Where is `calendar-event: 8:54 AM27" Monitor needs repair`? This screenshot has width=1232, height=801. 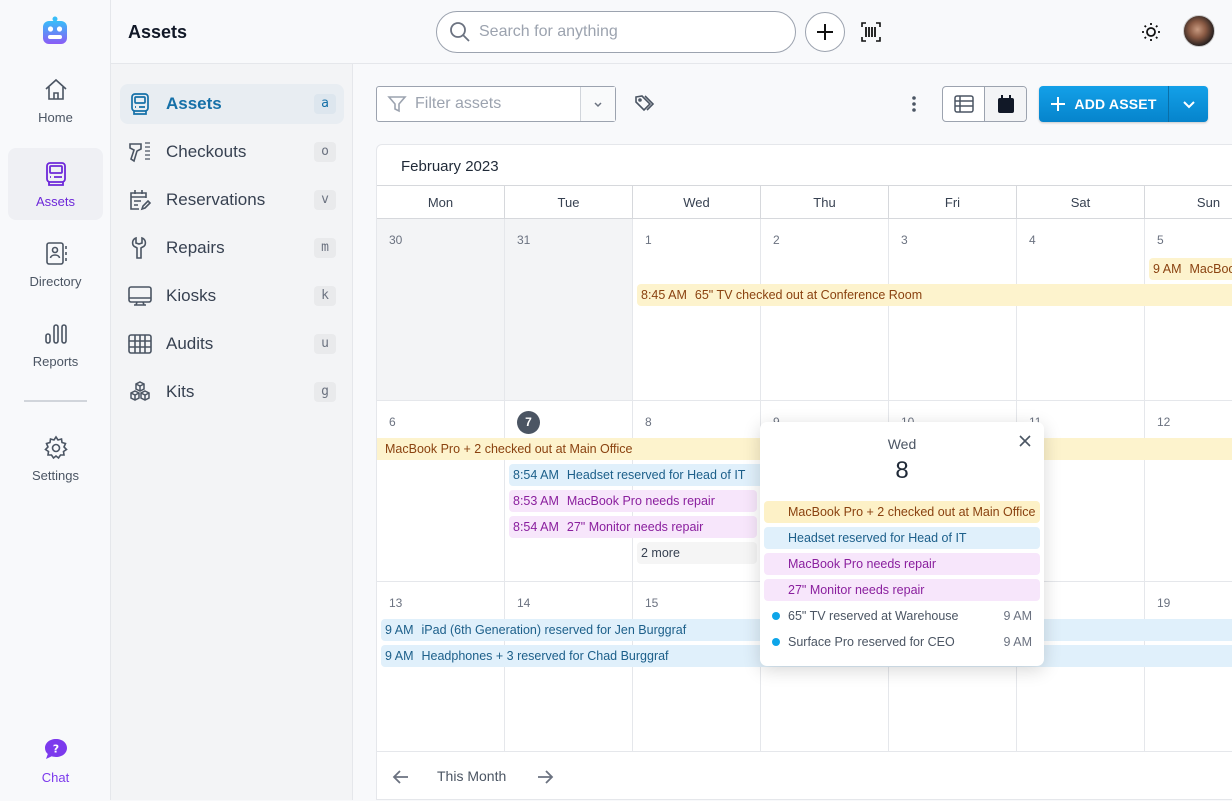
calendar-event: 8:54 AM27" Monitor needs repair is located at coordinates (633, 527).